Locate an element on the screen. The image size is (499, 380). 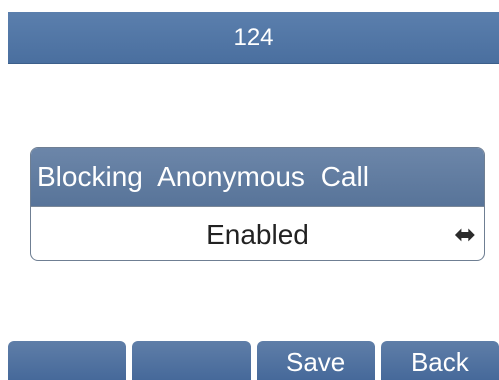
back-button-label: Back is located at coordinates (439, 362).